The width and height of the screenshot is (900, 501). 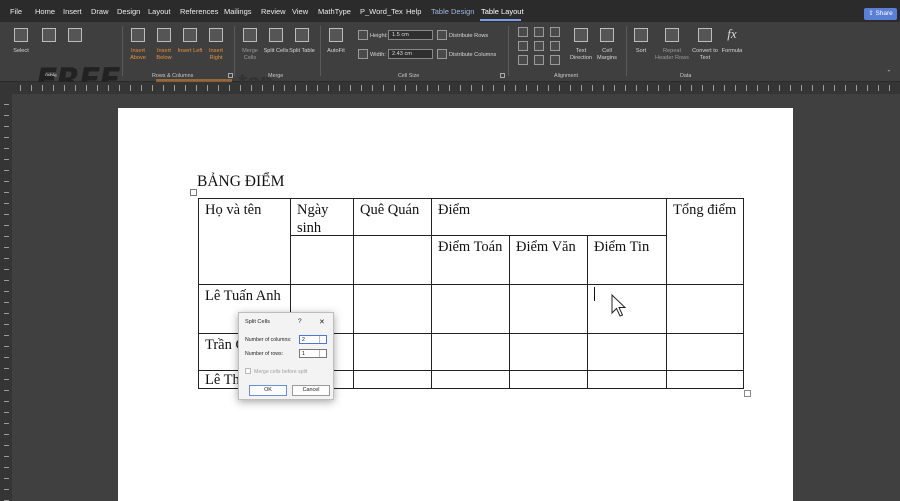 What do you see at coordinates (880, 14) in the screenshot?
I see `share-button: ⇪ Share` at bounding box center [880, 14].